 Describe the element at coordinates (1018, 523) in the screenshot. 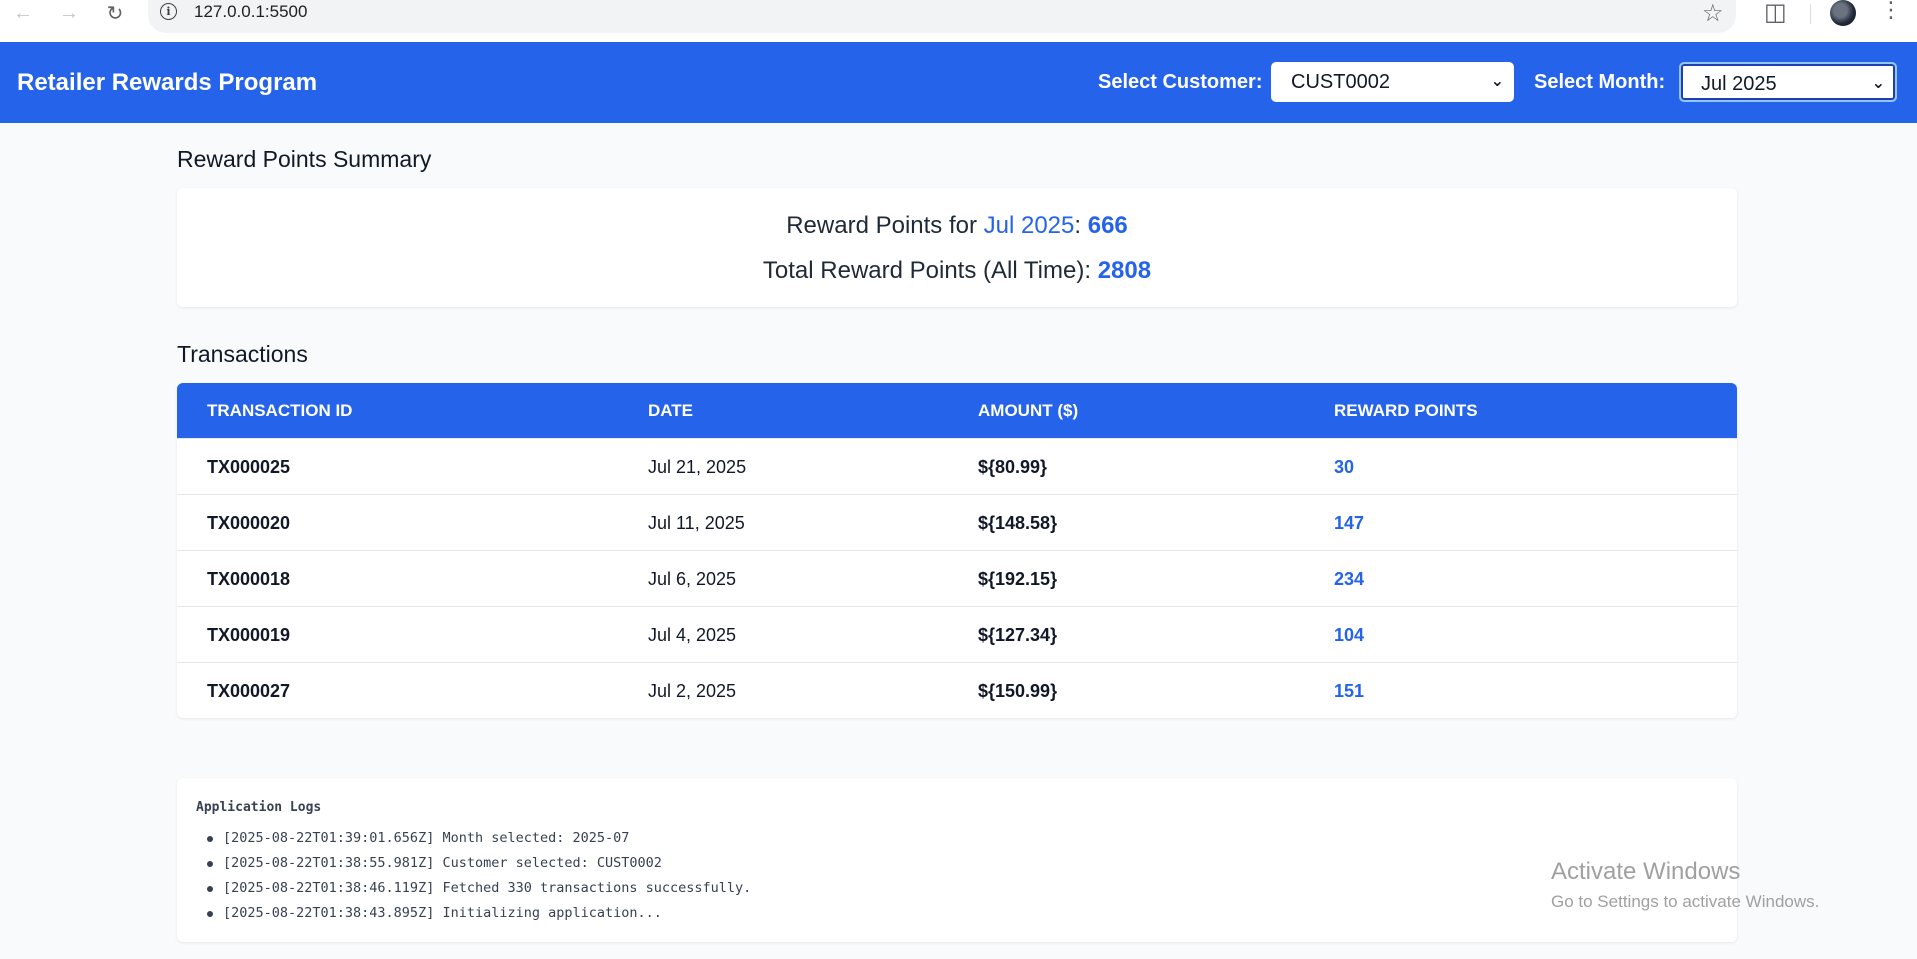

I see `cell-amount: ${148.58}` at that location.